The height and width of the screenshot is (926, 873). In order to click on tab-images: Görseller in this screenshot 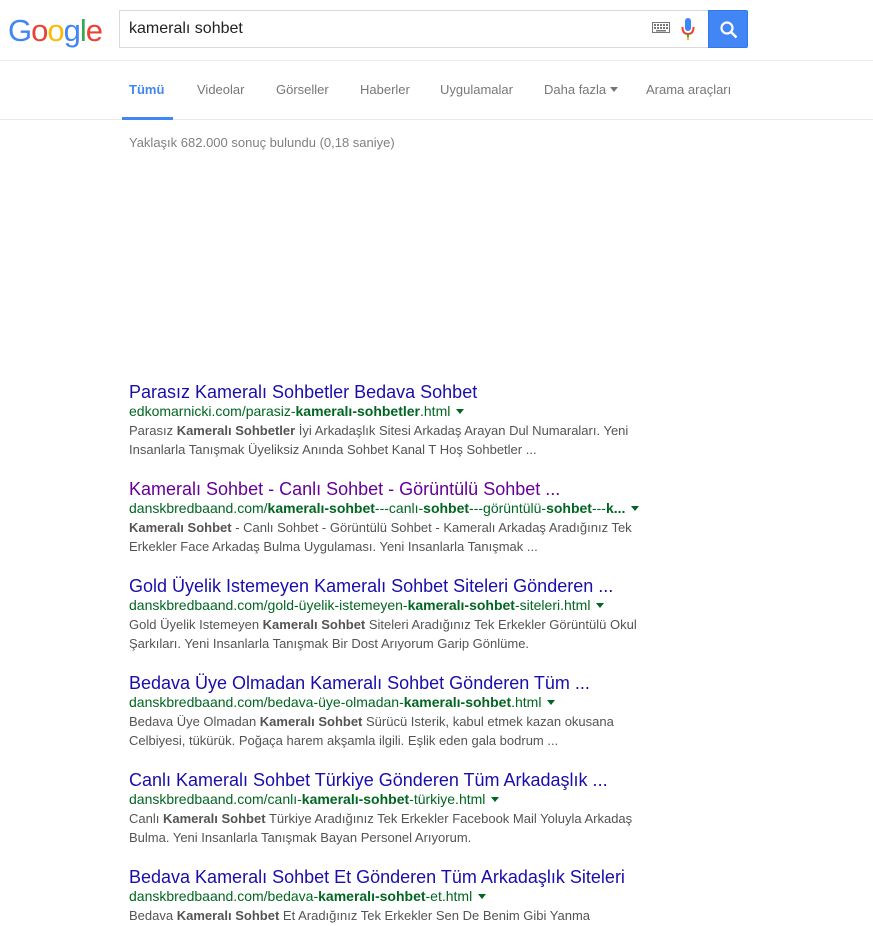, I will do `click(302, 89)`.